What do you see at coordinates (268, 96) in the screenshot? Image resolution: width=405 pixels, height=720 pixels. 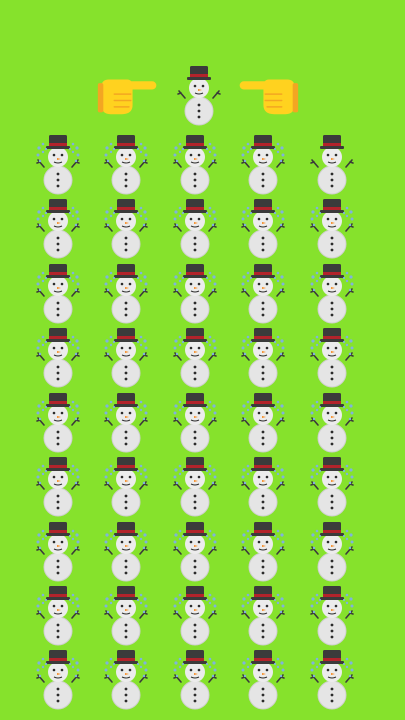 I see `hand-pointing-left-icon` at bounding box center [268, 96].